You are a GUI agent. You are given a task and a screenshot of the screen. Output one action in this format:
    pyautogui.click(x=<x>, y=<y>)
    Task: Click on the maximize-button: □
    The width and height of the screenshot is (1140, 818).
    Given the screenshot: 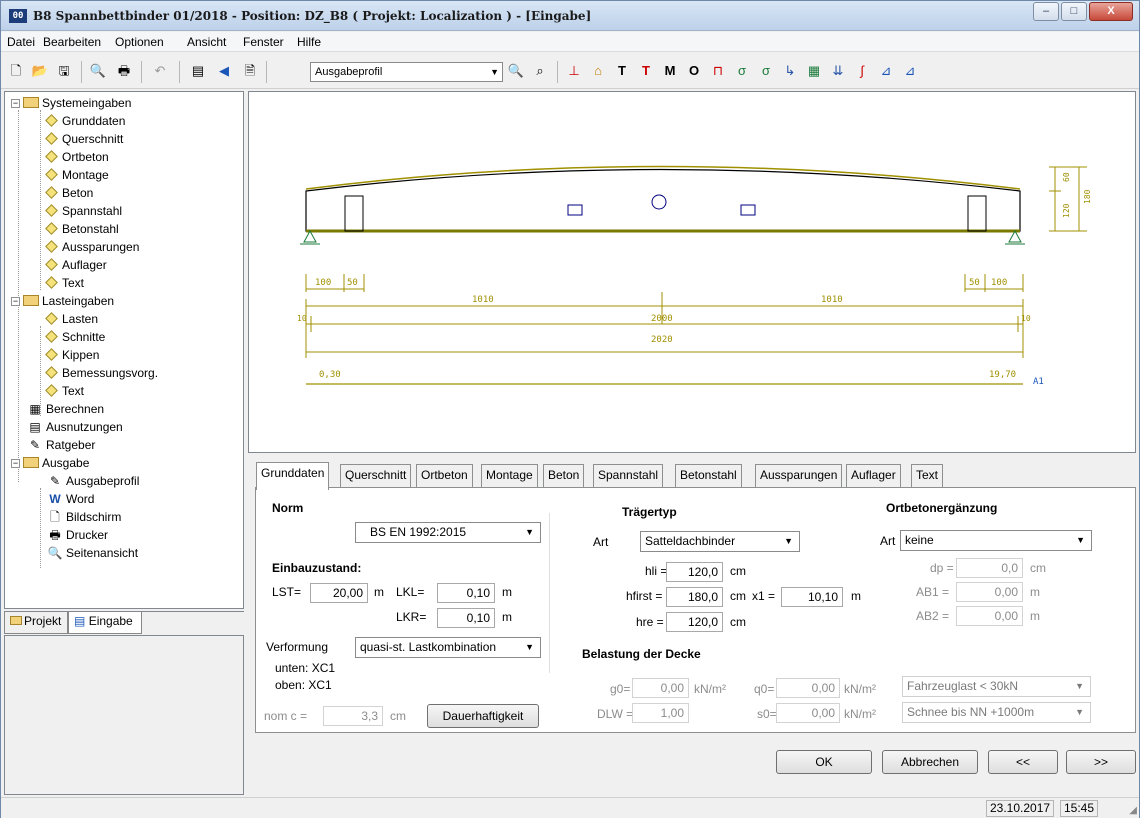 What is the action you would take?
    pyautogui.click(x=1074, y=11)
    